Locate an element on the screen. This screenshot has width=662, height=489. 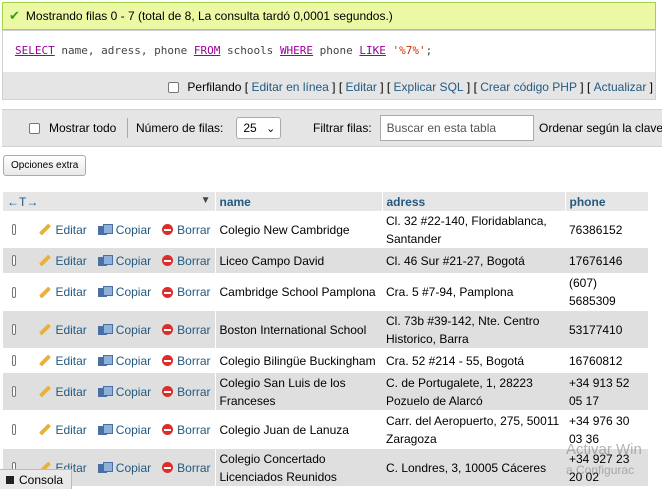
cell-name: Colegio Bilingüe Buckingham is located at coordinates (298, 360).